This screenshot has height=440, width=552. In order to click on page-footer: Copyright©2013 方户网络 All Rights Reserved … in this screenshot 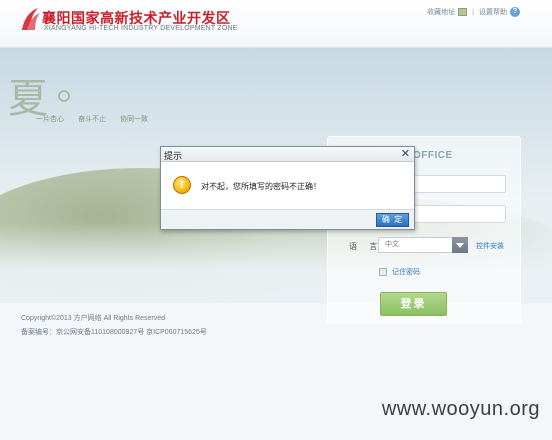, I will do `click(114, 326)`.